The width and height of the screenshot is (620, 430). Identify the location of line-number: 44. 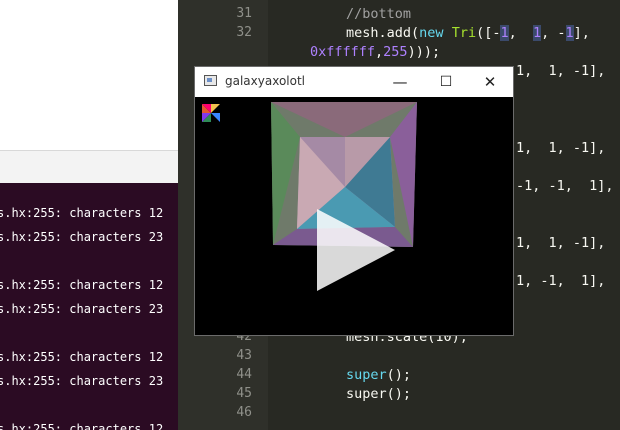
(244, 374).